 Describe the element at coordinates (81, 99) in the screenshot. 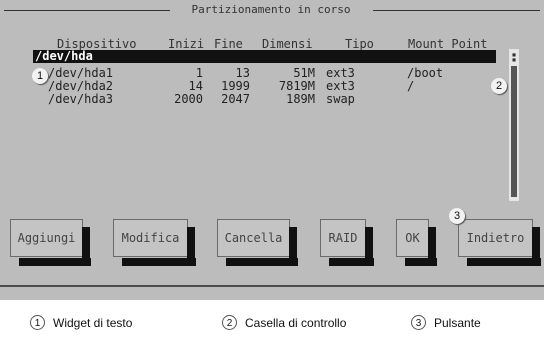

I see `cell-device: /dev/hda3` at that location.